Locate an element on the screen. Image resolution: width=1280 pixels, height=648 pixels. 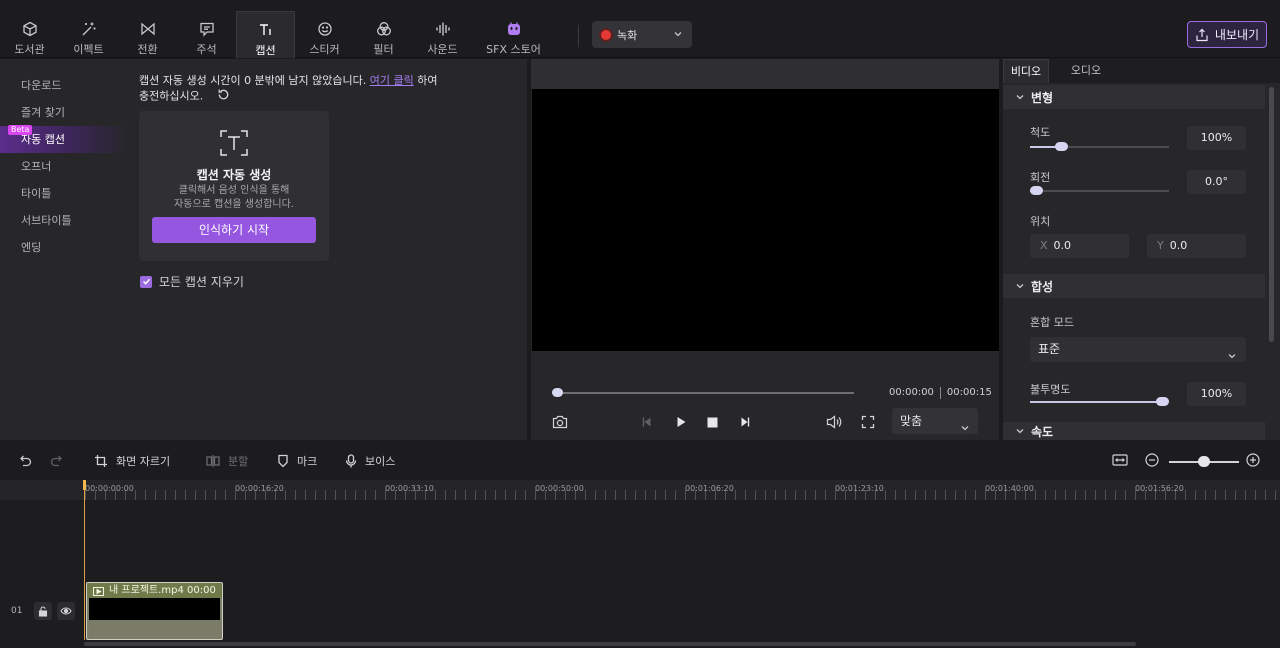
opacity-slider is located at coordinates (1099, 401).